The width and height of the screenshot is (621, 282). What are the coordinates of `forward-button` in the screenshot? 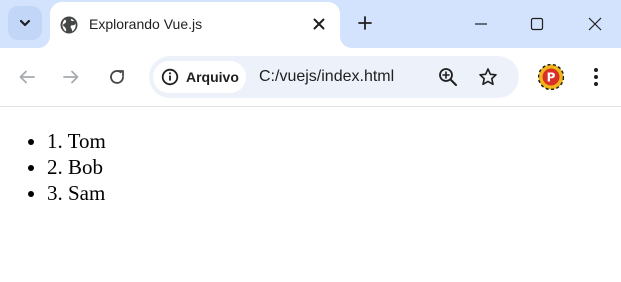 It's located at (71, 77).